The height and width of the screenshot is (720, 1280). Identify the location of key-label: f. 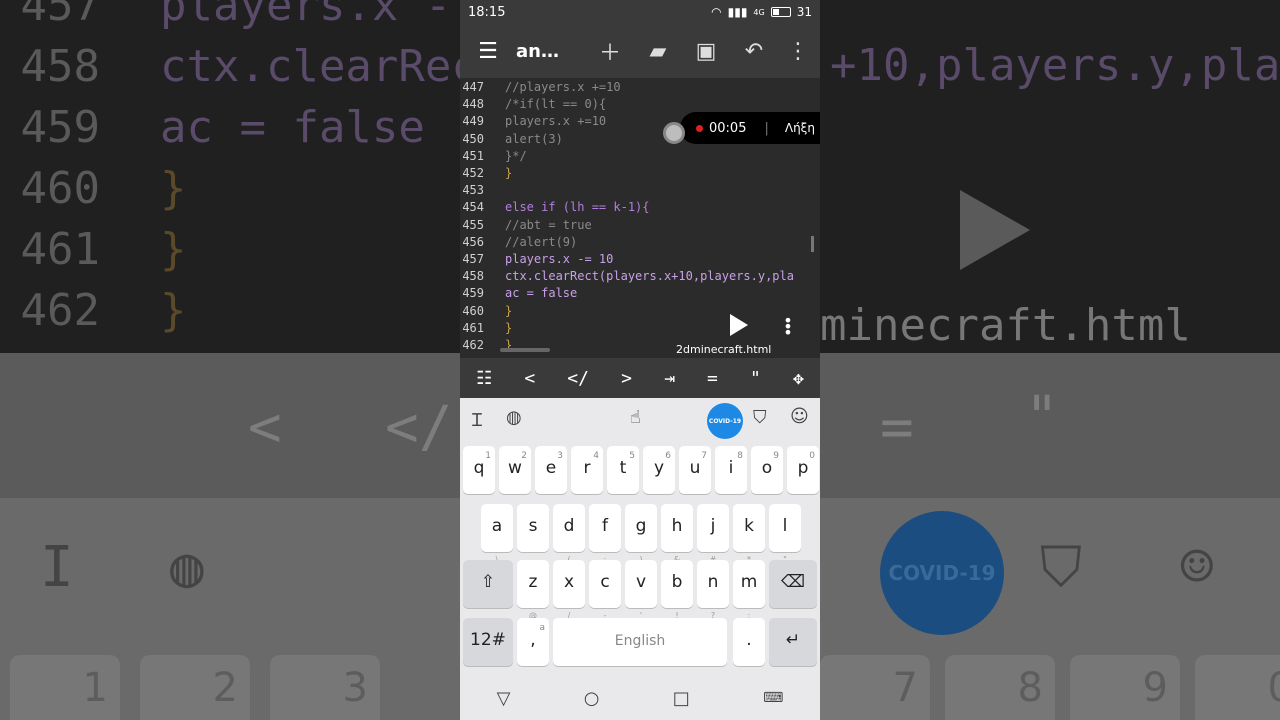
(605, 526).